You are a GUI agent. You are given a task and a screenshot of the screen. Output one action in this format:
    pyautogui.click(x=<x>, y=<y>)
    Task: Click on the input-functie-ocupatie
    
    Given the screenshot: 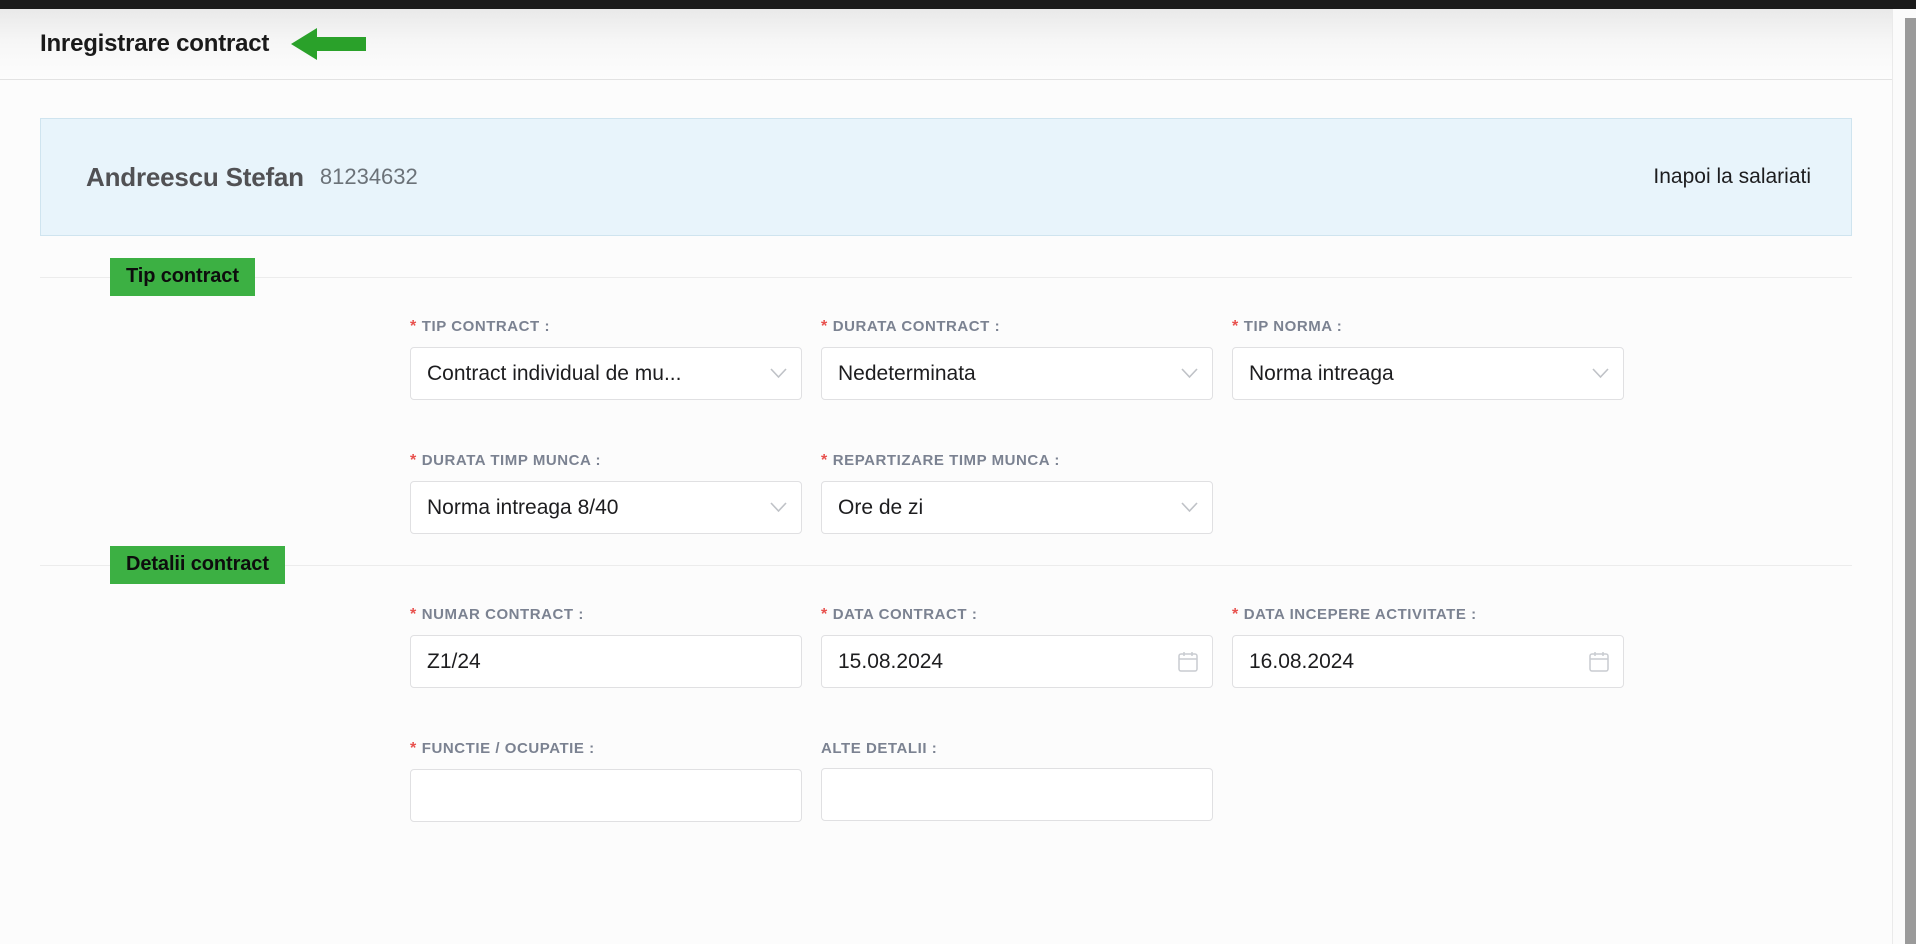 What is the action you would take?
    pyautogui.click(x=606, y=795)
    